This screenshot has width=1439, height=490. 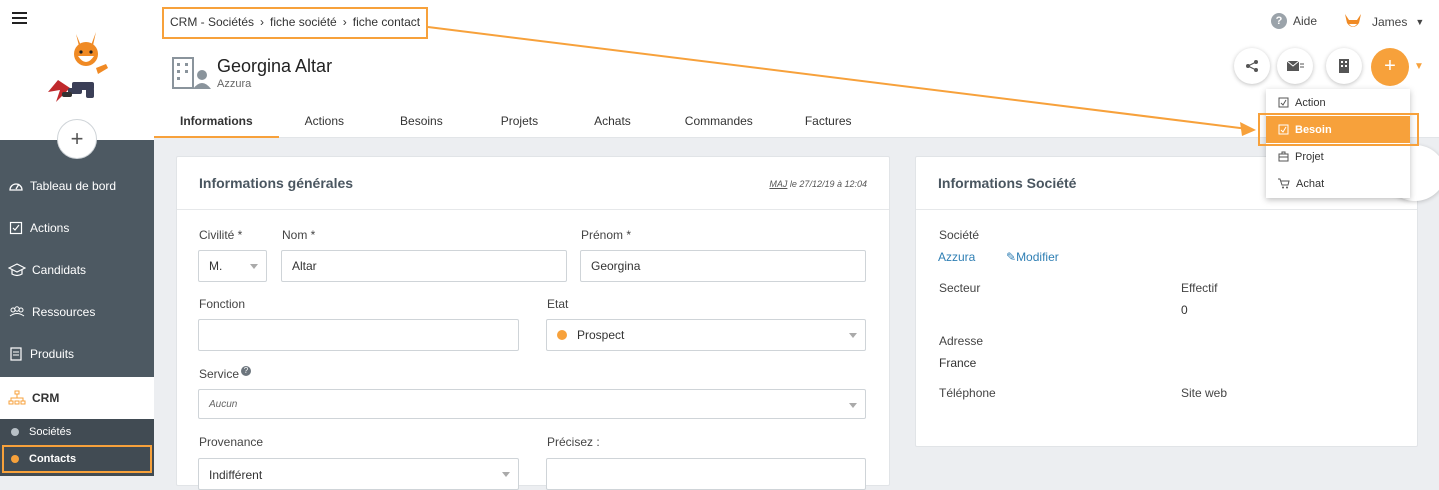 What do you see at coordinates (519, 121) in the screenshot?
I see `tab-projets: Projets` at bounding box center [519, 121].